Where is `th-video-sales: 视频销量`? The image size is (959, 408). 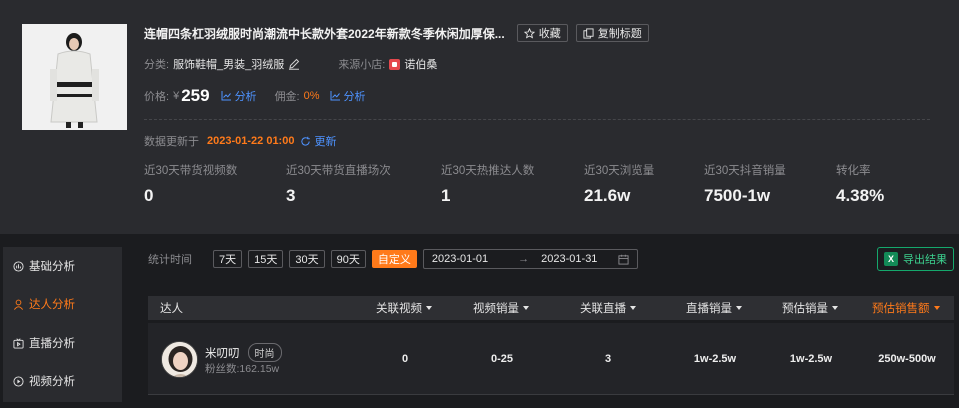
th-video-sales: 视频销量 is located at coordinates (501, 308).